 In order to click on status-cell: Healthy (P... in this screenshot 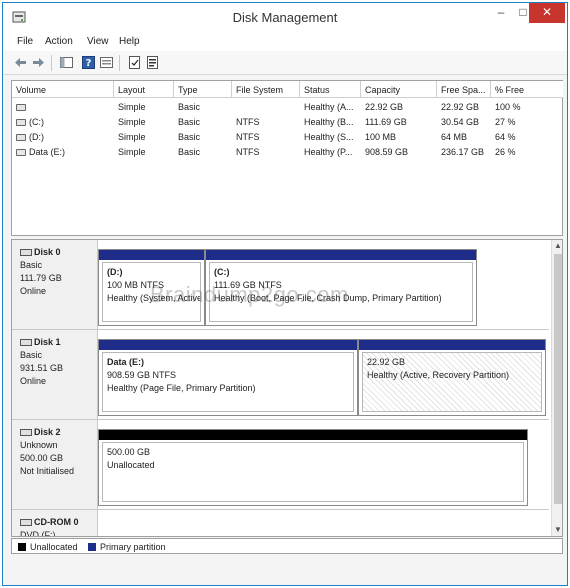, I will do `click(328, 152)`.